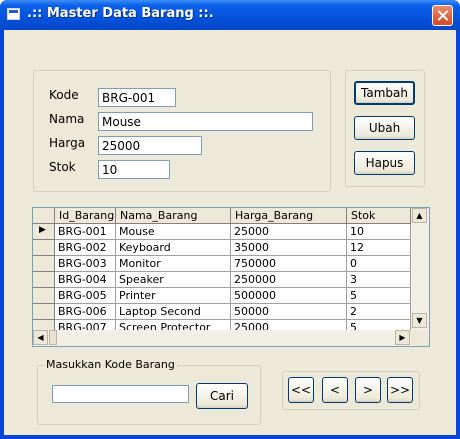 This screenshot has height=439, width=460. Describe the element at coordinates (289, 280) in the screenshot. I see `cell-harga: 250000` at that location.